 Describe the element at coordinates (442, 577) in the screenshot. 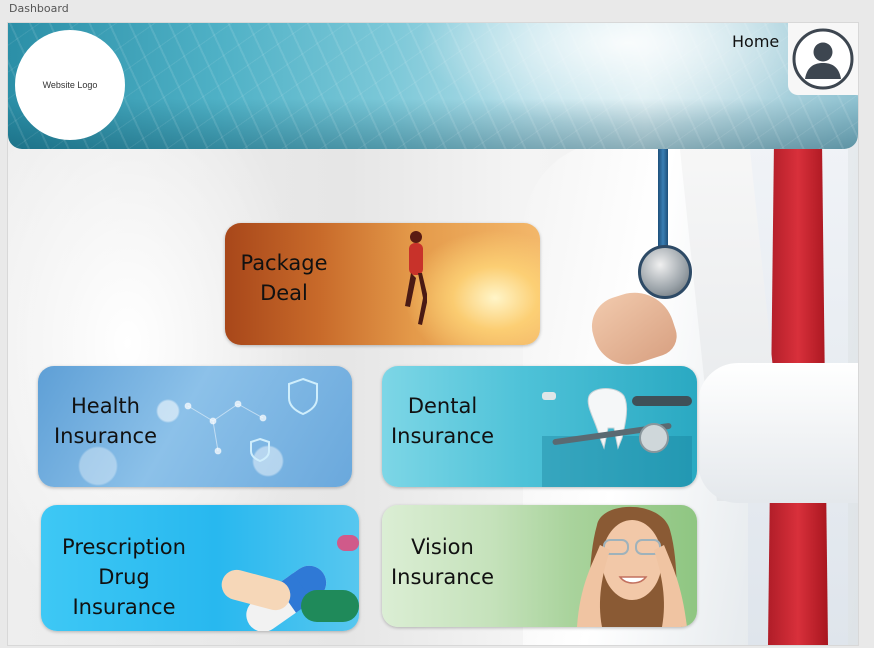

I see `vision-insurance-label-line2: Insurance` at that location.